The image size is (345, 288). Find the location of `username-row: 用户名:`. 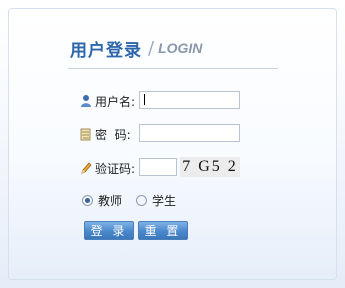

username-row: 用户名: is located at coordinates (108, 101).